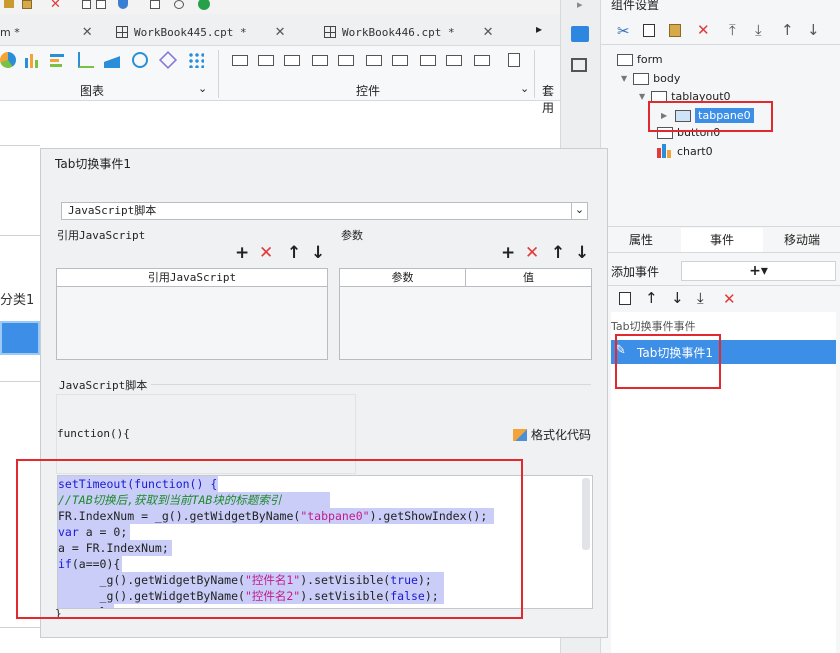  Describe the element at coordinates (623, 31) in the screenshot. I see `cut-icon: ✂` at that location.